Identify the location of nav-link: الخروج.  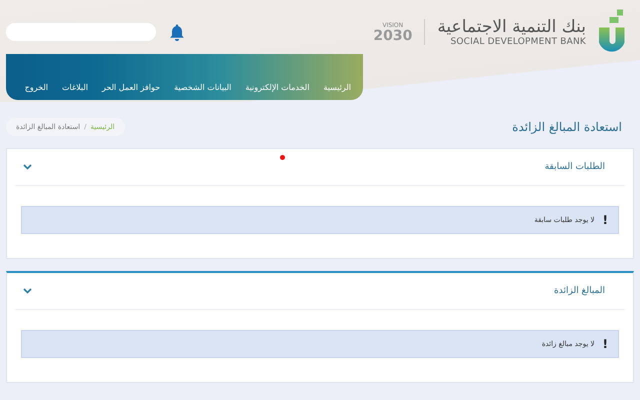
(36, 87).